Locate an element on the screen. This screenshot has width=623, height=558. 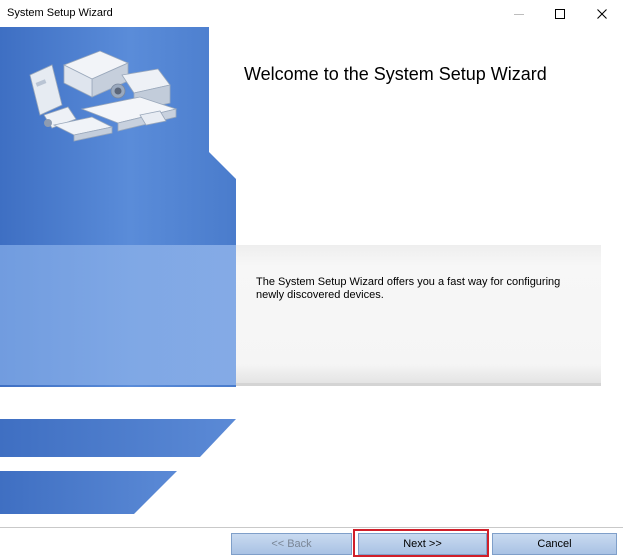
minimize-button is located at coordinates (519, 13).